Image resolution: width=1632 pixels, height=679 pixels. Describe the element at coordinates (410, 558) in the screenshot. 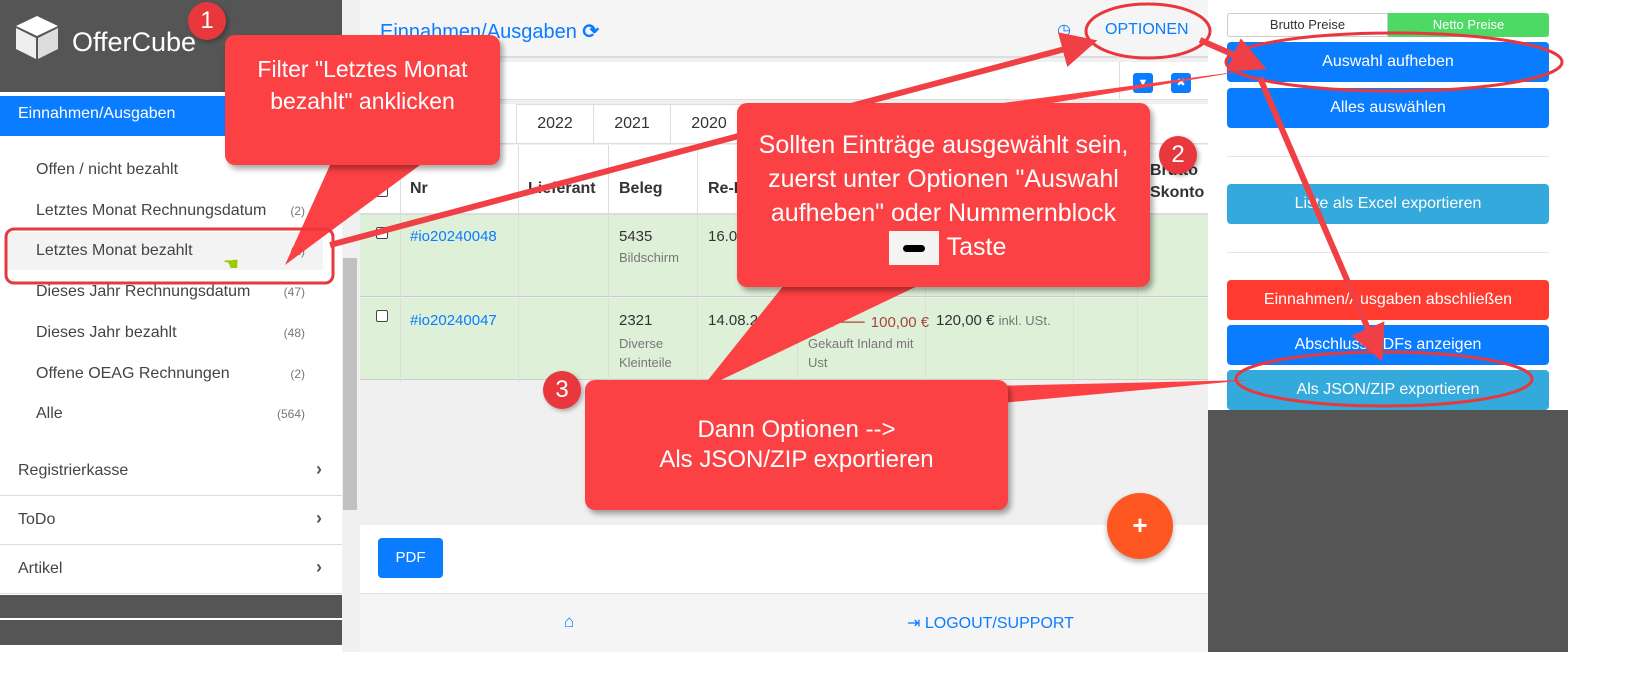

I see `pdf-button: PDF` at that location.